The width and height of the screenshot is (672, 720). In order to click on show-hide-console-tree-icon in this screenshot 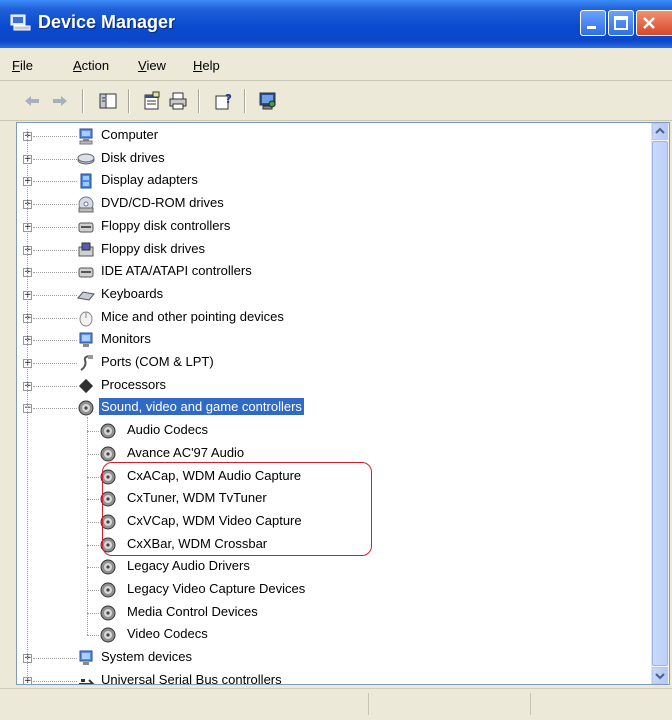, I will do `click(108, 101)`.